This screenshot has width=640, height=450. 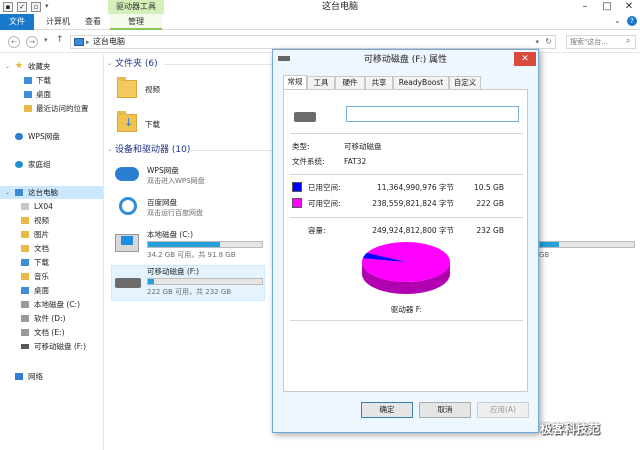 I want to click on filesystem-label: 文件系统:, so click(x=308, y=161).